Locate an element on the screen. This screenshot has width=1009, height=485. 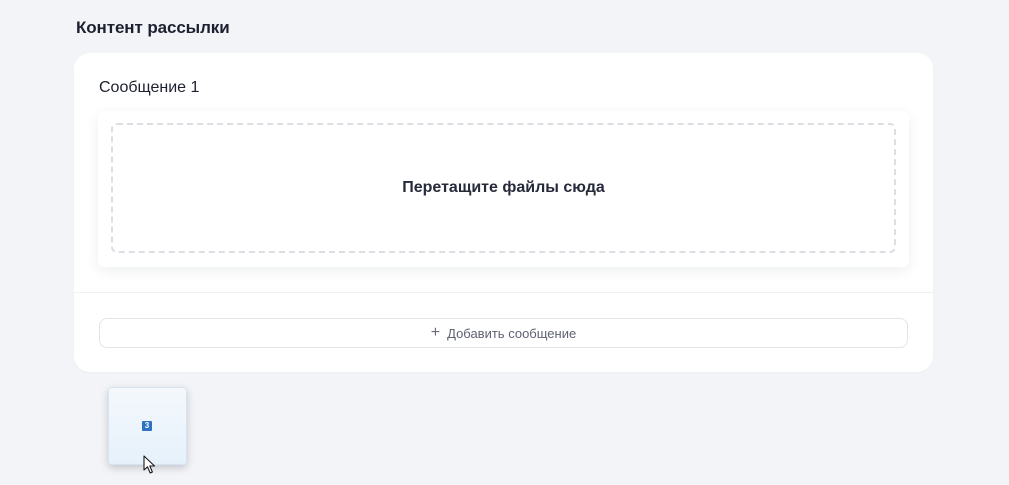
file-icon: 3 is located at coordinates (147, 426).